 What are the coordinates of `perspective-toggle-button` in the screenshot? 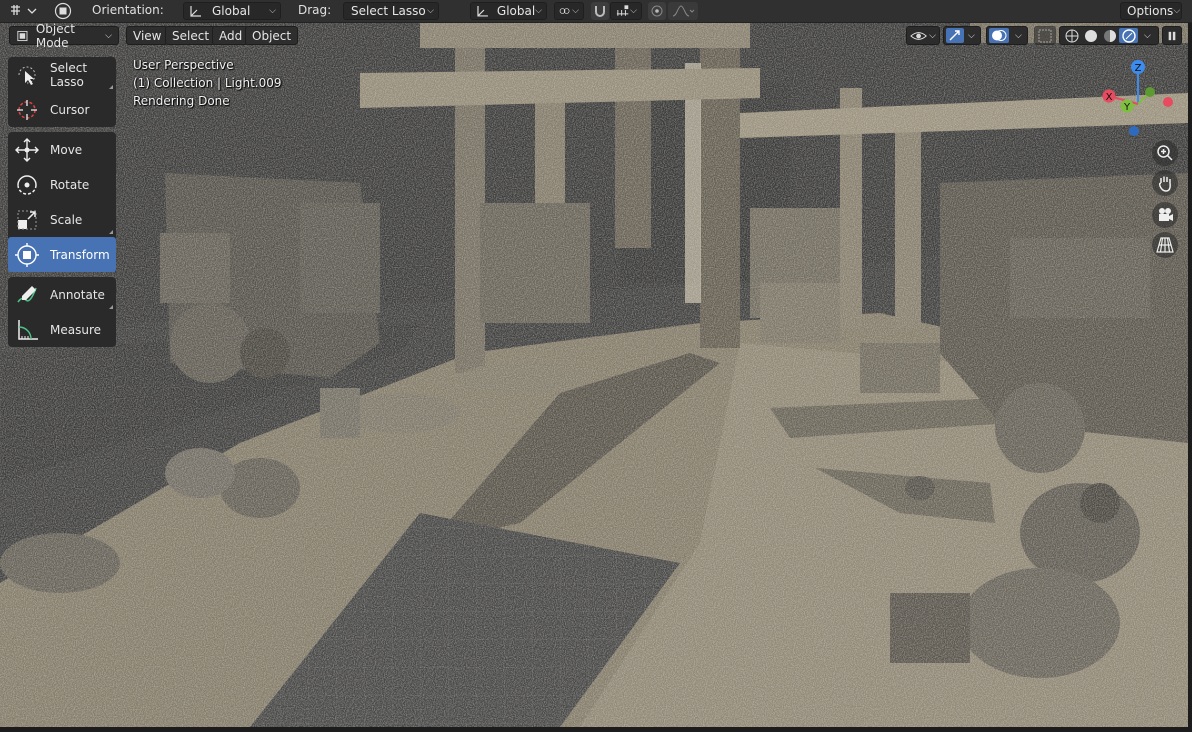 It's located at (1165, 245).